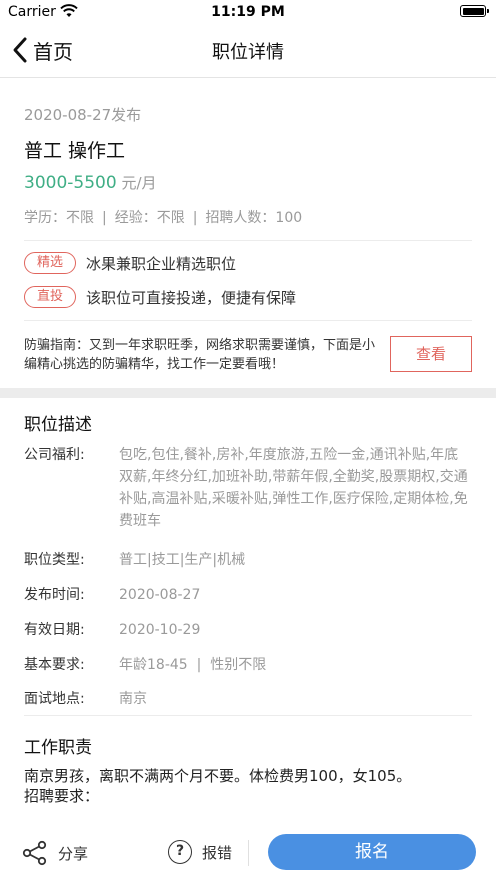 The width and height of the screenshot is (496, 882). I want to click on job-title: 普工 操作工, so click(75, 151).